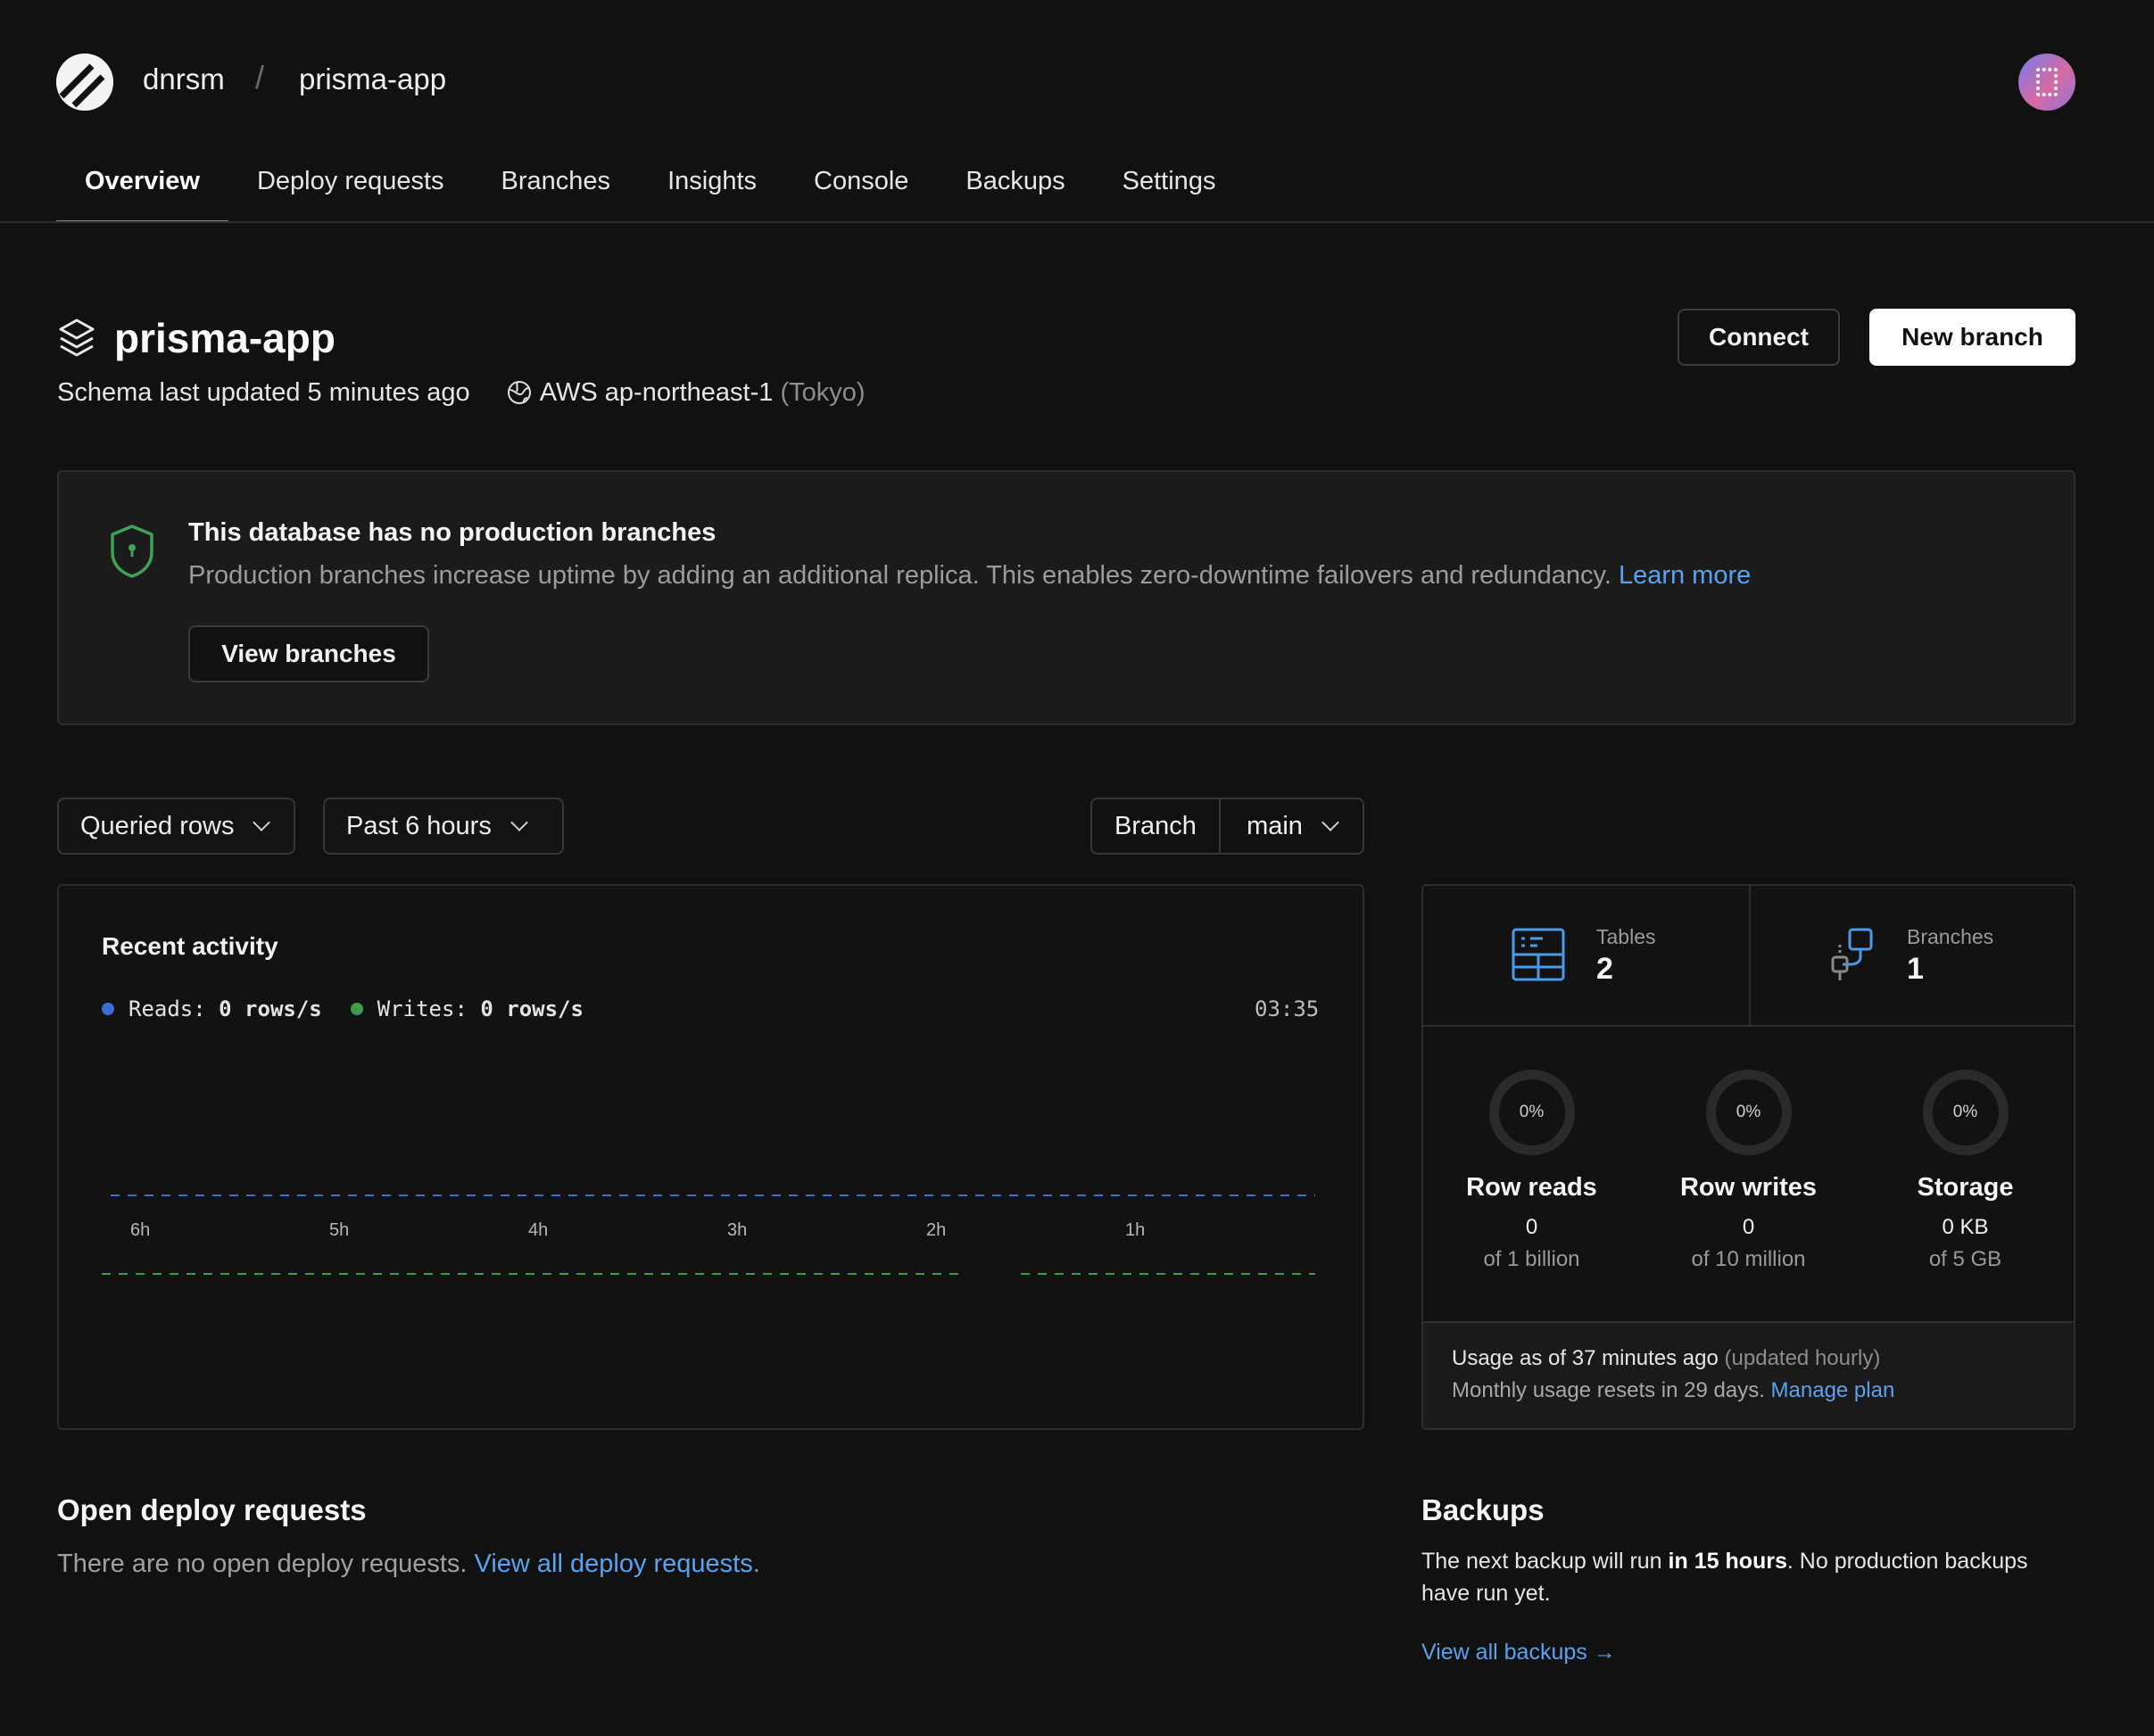 This screenshot has width=2154, height=1736. I want to click on region: AWS ap-northeast-1, so click(656, 392).